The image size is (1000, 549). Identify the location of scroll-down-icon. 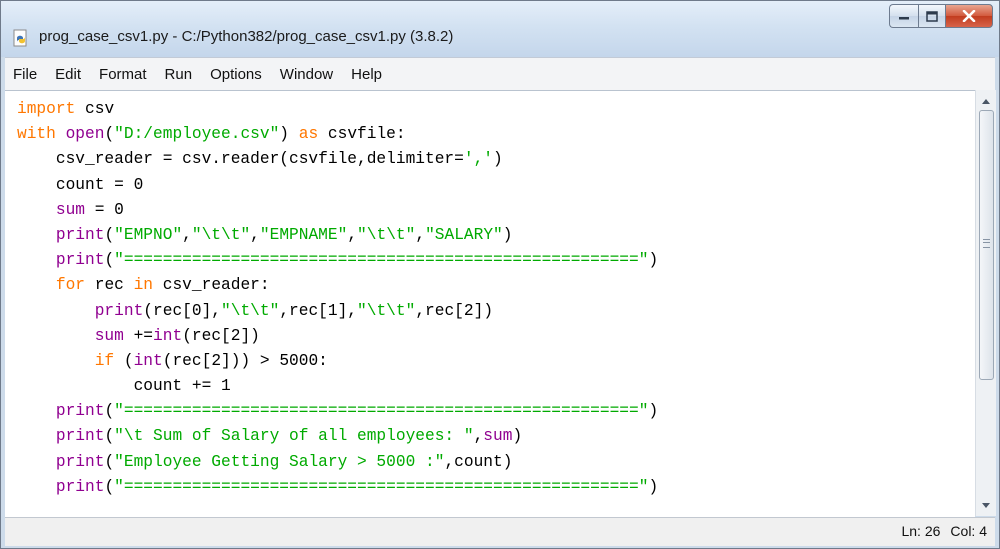
(986, 505).